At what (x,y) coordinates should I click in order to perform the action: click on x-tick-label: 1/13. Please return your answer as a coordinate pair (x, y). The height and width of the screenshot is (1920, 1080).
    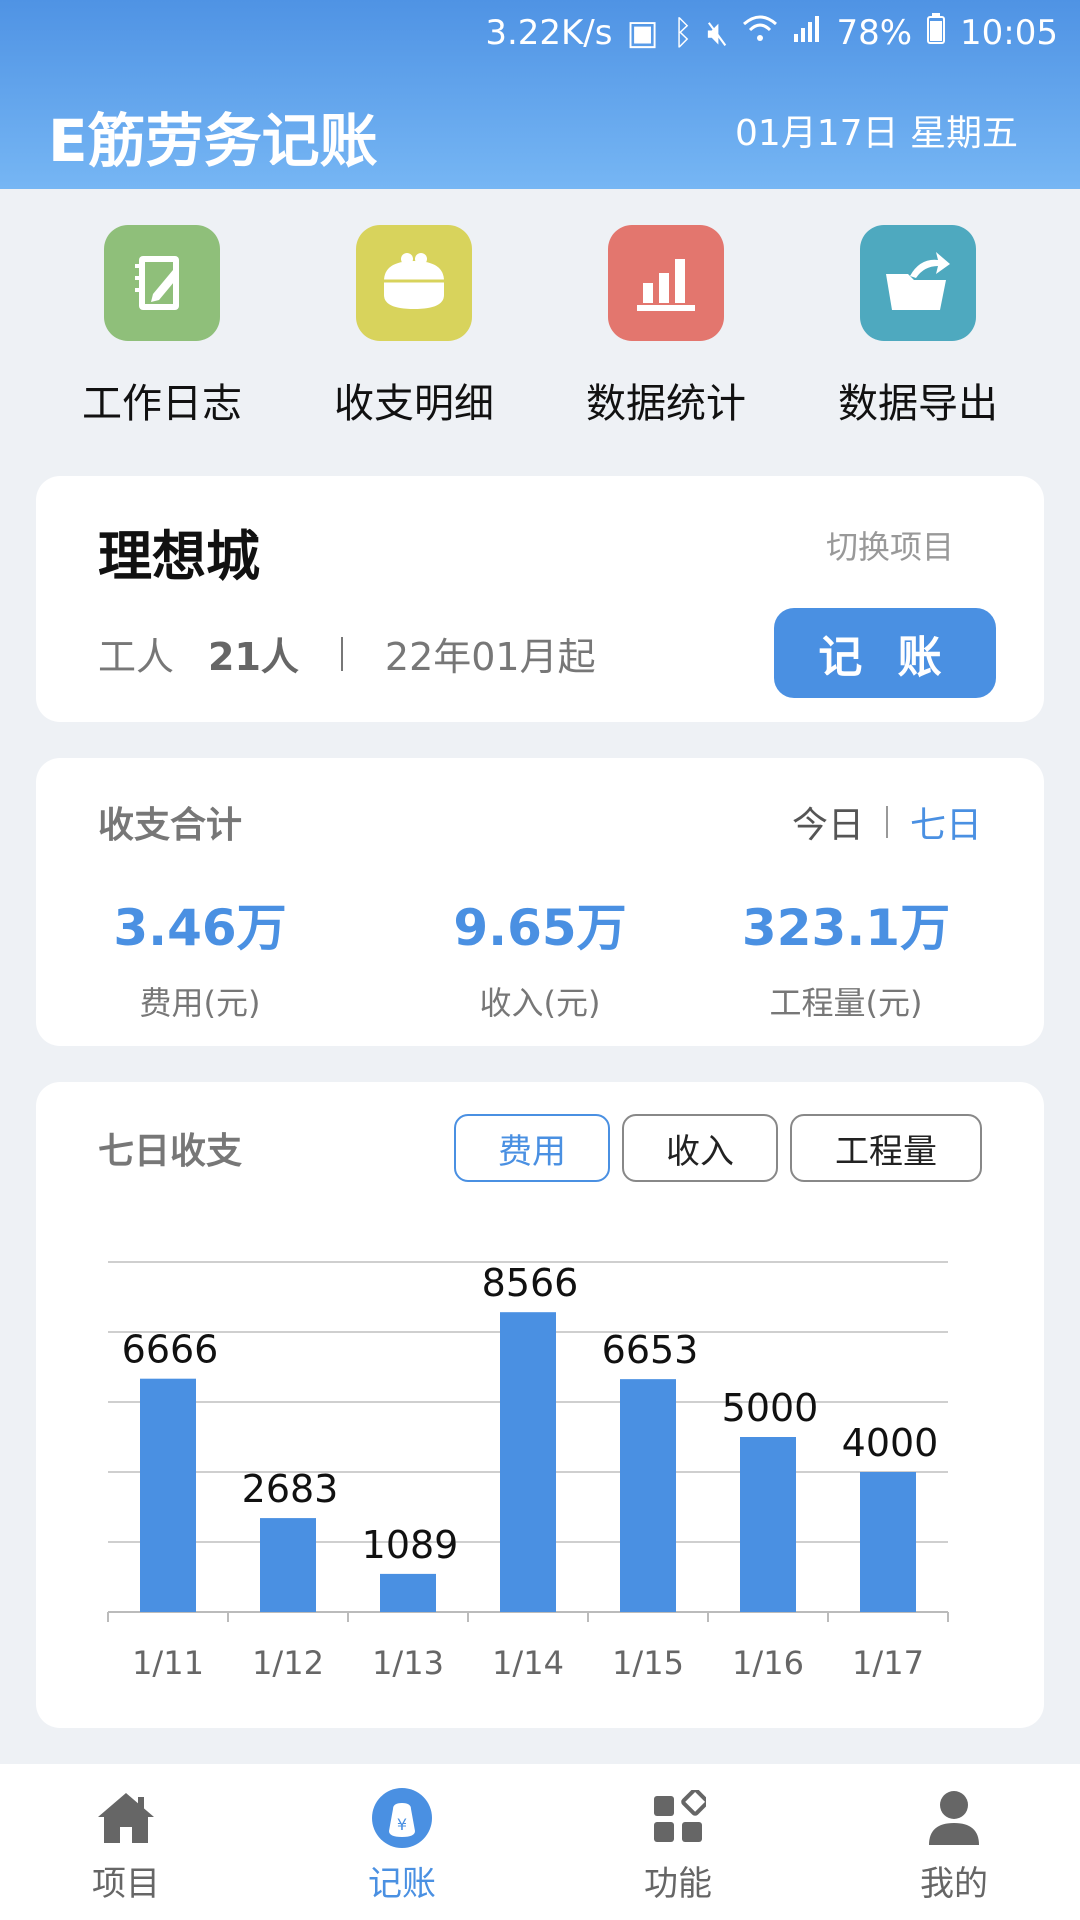
    Looking at the image, I should click on (408, 1663).